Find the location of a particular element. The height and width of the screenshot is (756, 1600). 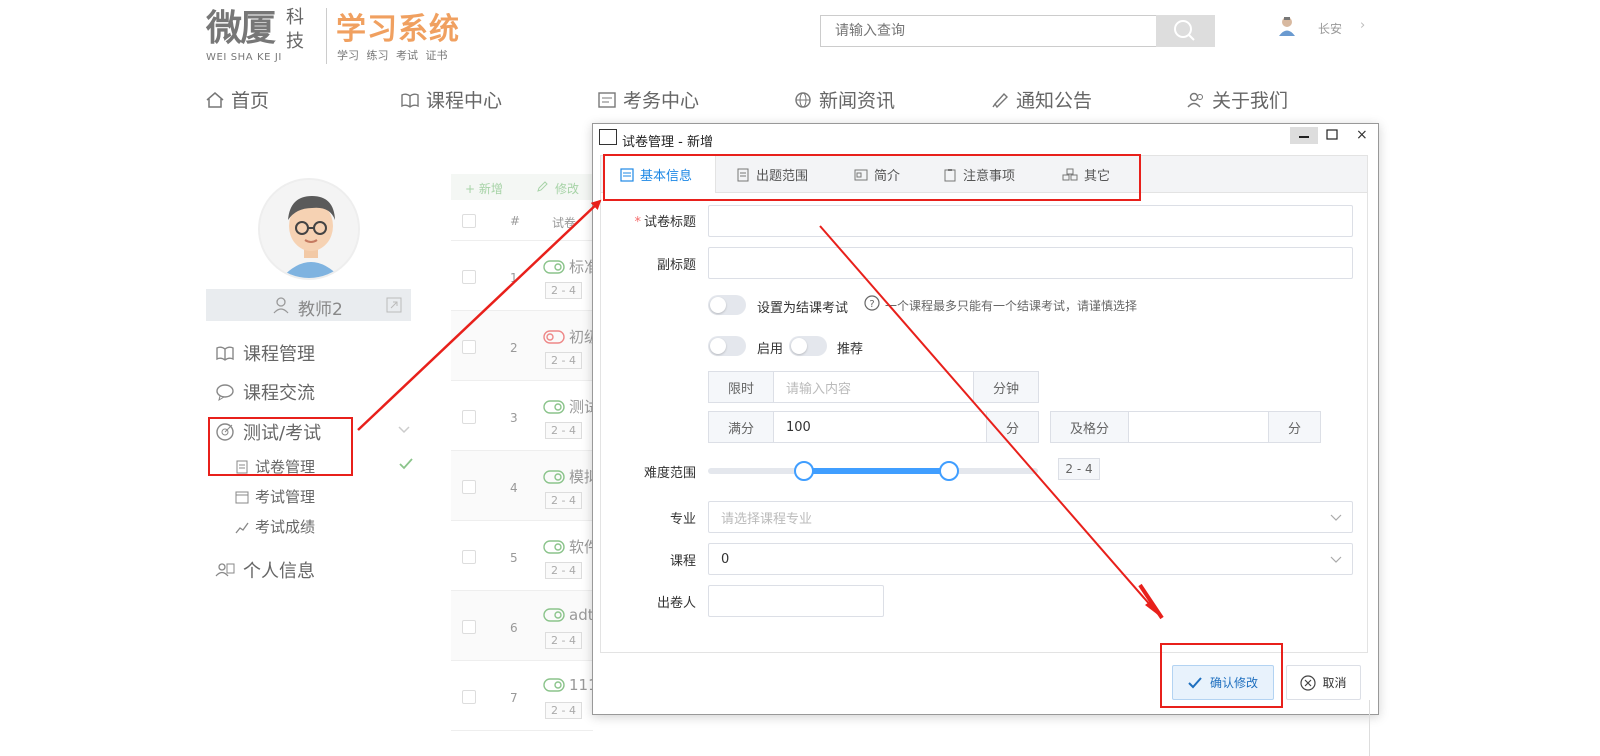

highlight-box-tabs is located at coordinates (872, 177).